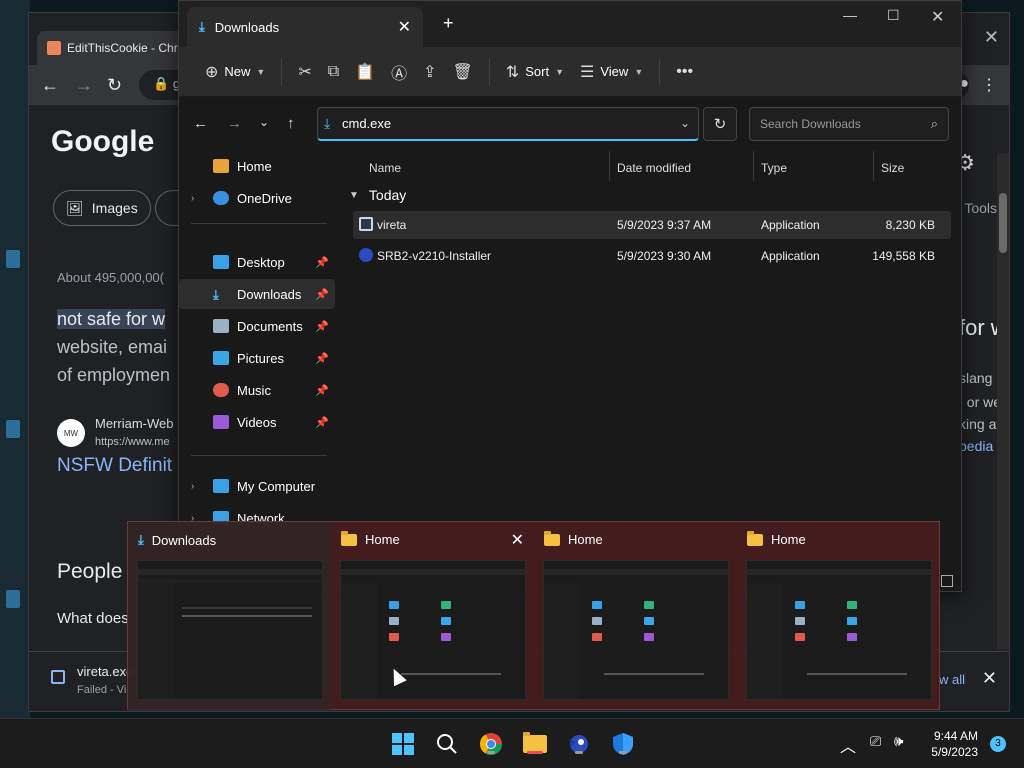 This screenshot has height=768, width=1024. What do you see at coordinates (849, 124) in the screenshot?
I see `search-input: Search Downloads ⌕` at bounding box center [849, 124].